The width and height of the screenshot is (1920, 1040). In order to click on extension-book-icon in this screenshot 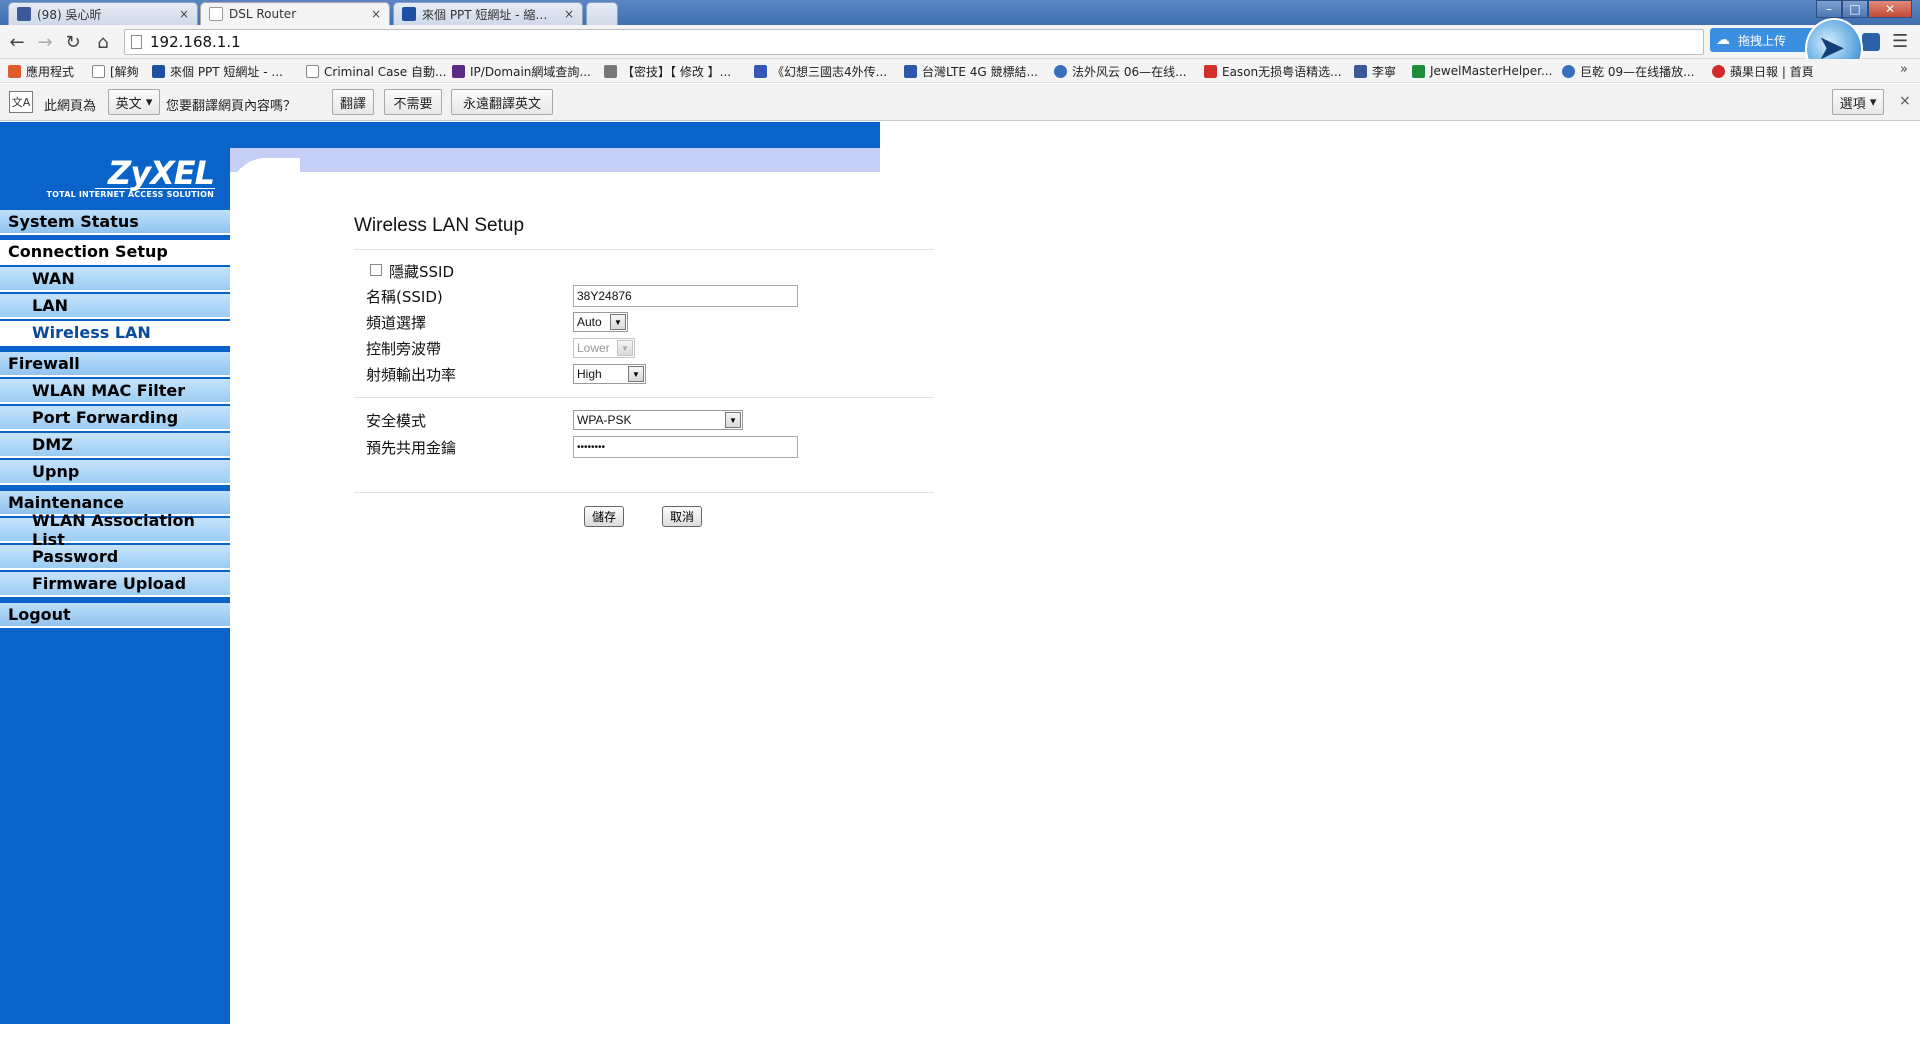, I will do `click(1871, 42)`.